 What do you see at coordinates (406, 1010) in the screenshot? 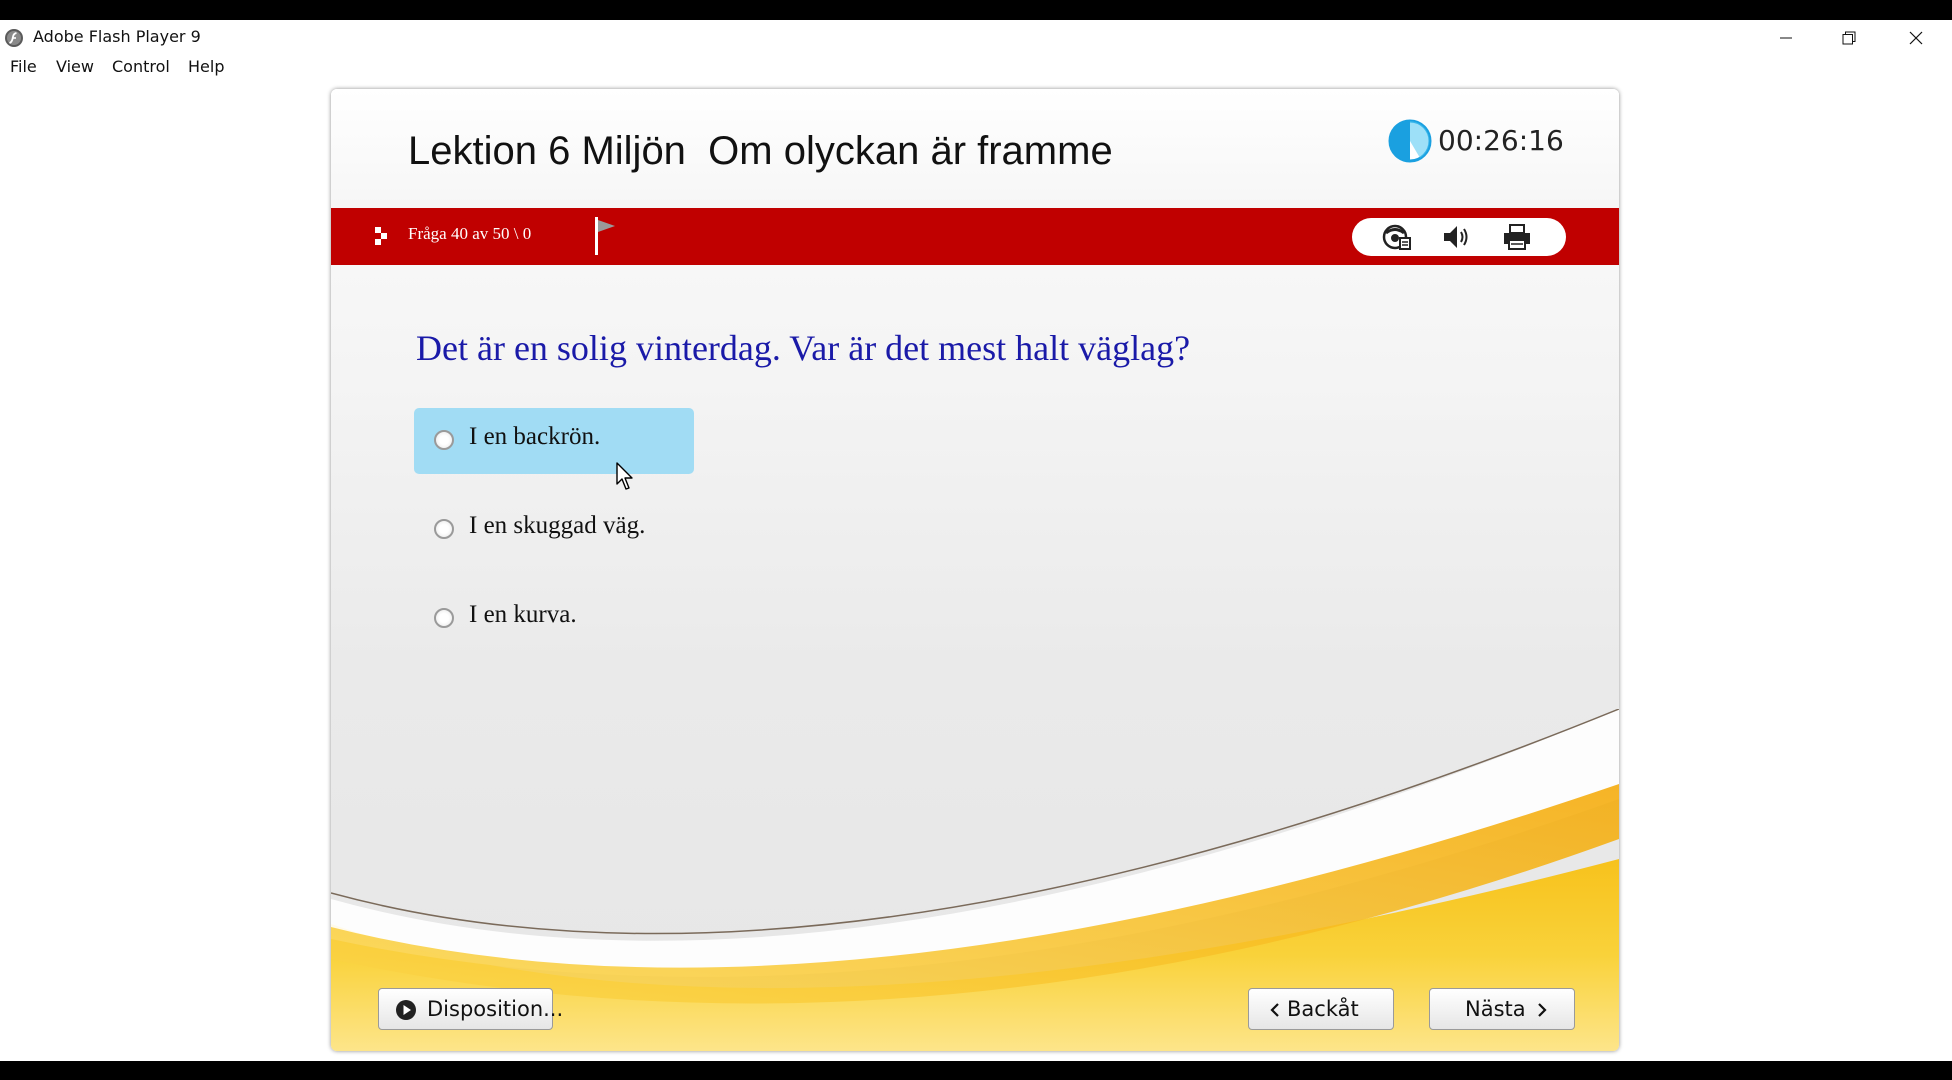
I see `play-icon` at bounding box center [406, 1010].